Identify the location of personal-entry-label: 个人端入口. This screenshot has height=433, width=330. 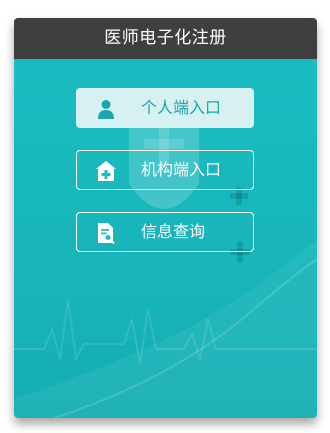
(181, 107).